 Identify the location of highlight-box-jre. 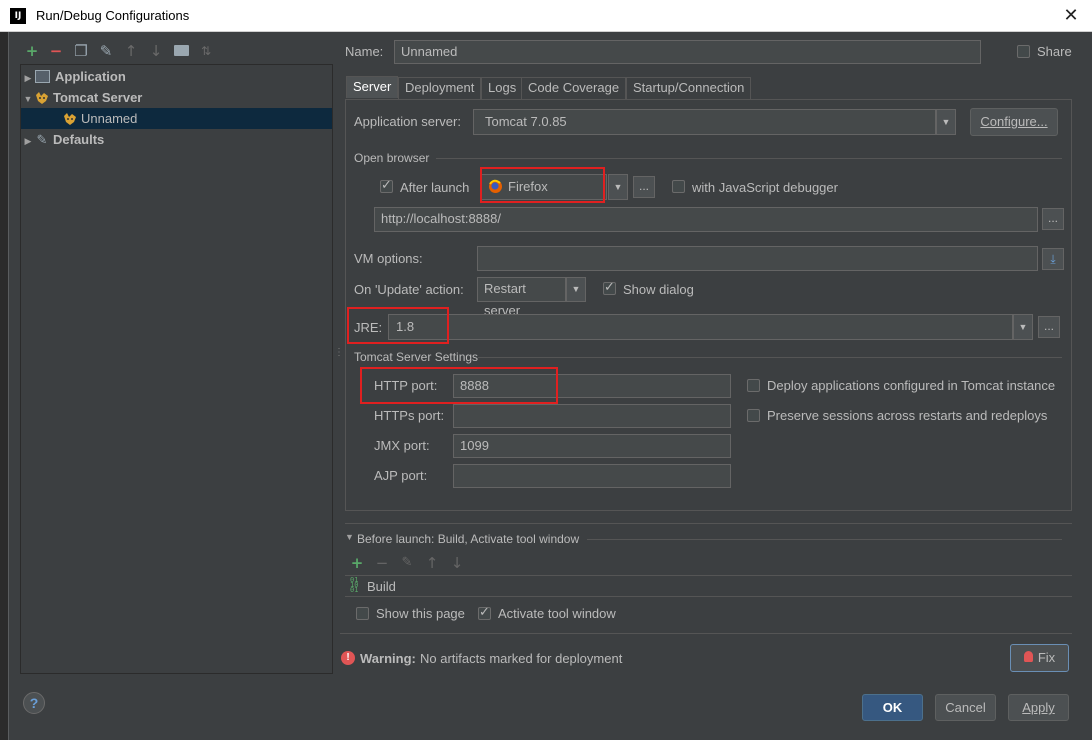
(398, 325).